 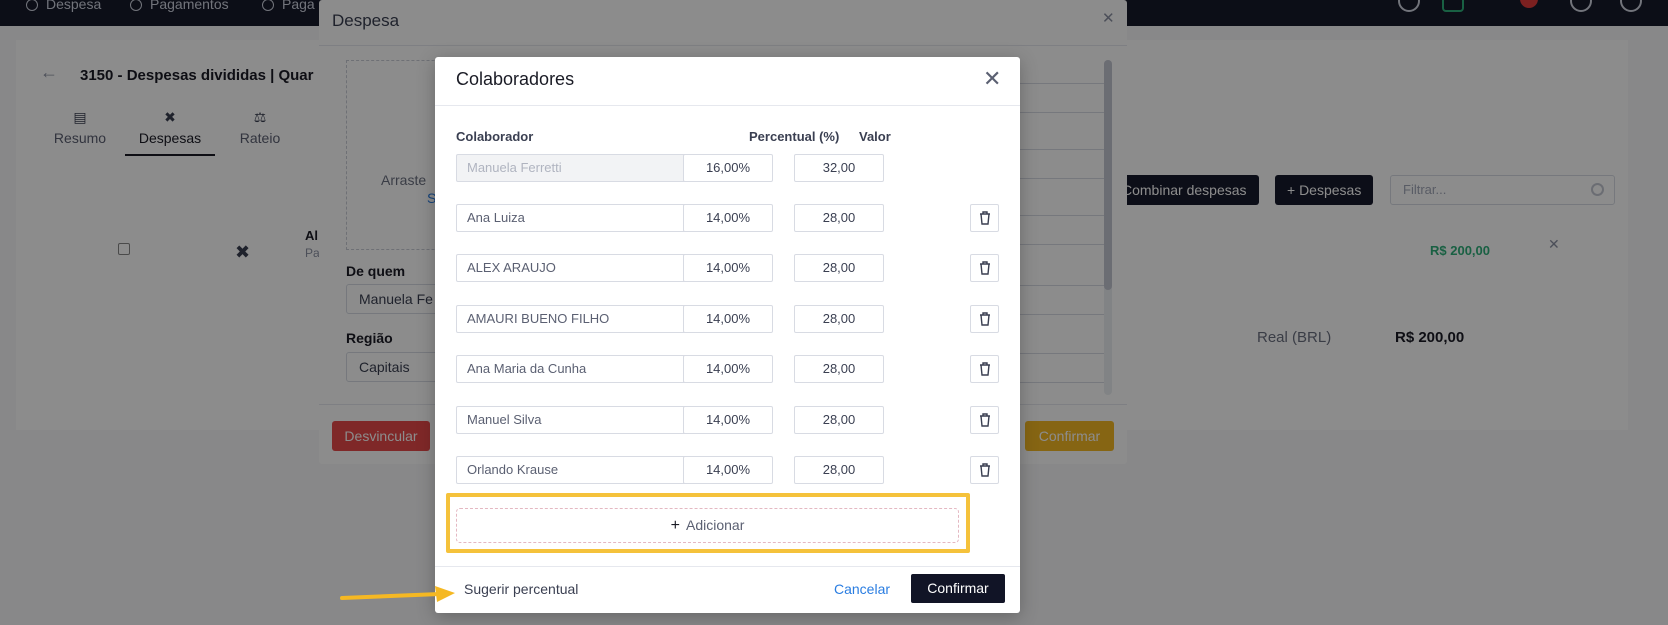 What do you see at coordinates (839, 168) in the screenshot?
I see `value-input: 32,00` at bounding box center [839, 168].